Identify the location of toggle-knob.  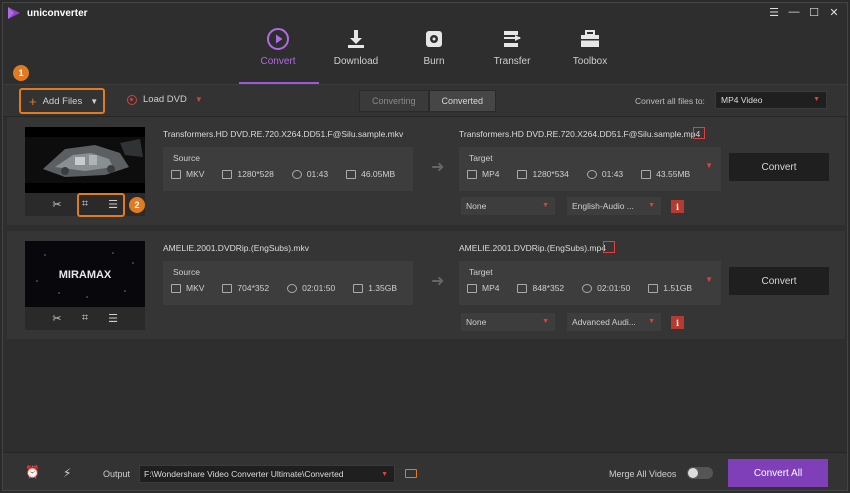
(693, 473).